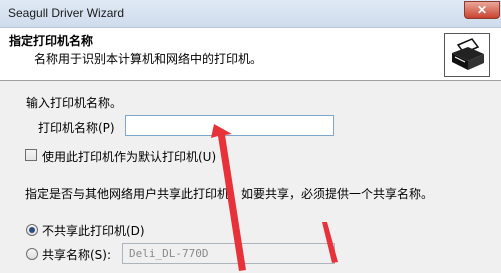 Image resolution: width=501 pixels, height=273 pixels. I want to click on arrow-up-annotation, so click(228, 197).